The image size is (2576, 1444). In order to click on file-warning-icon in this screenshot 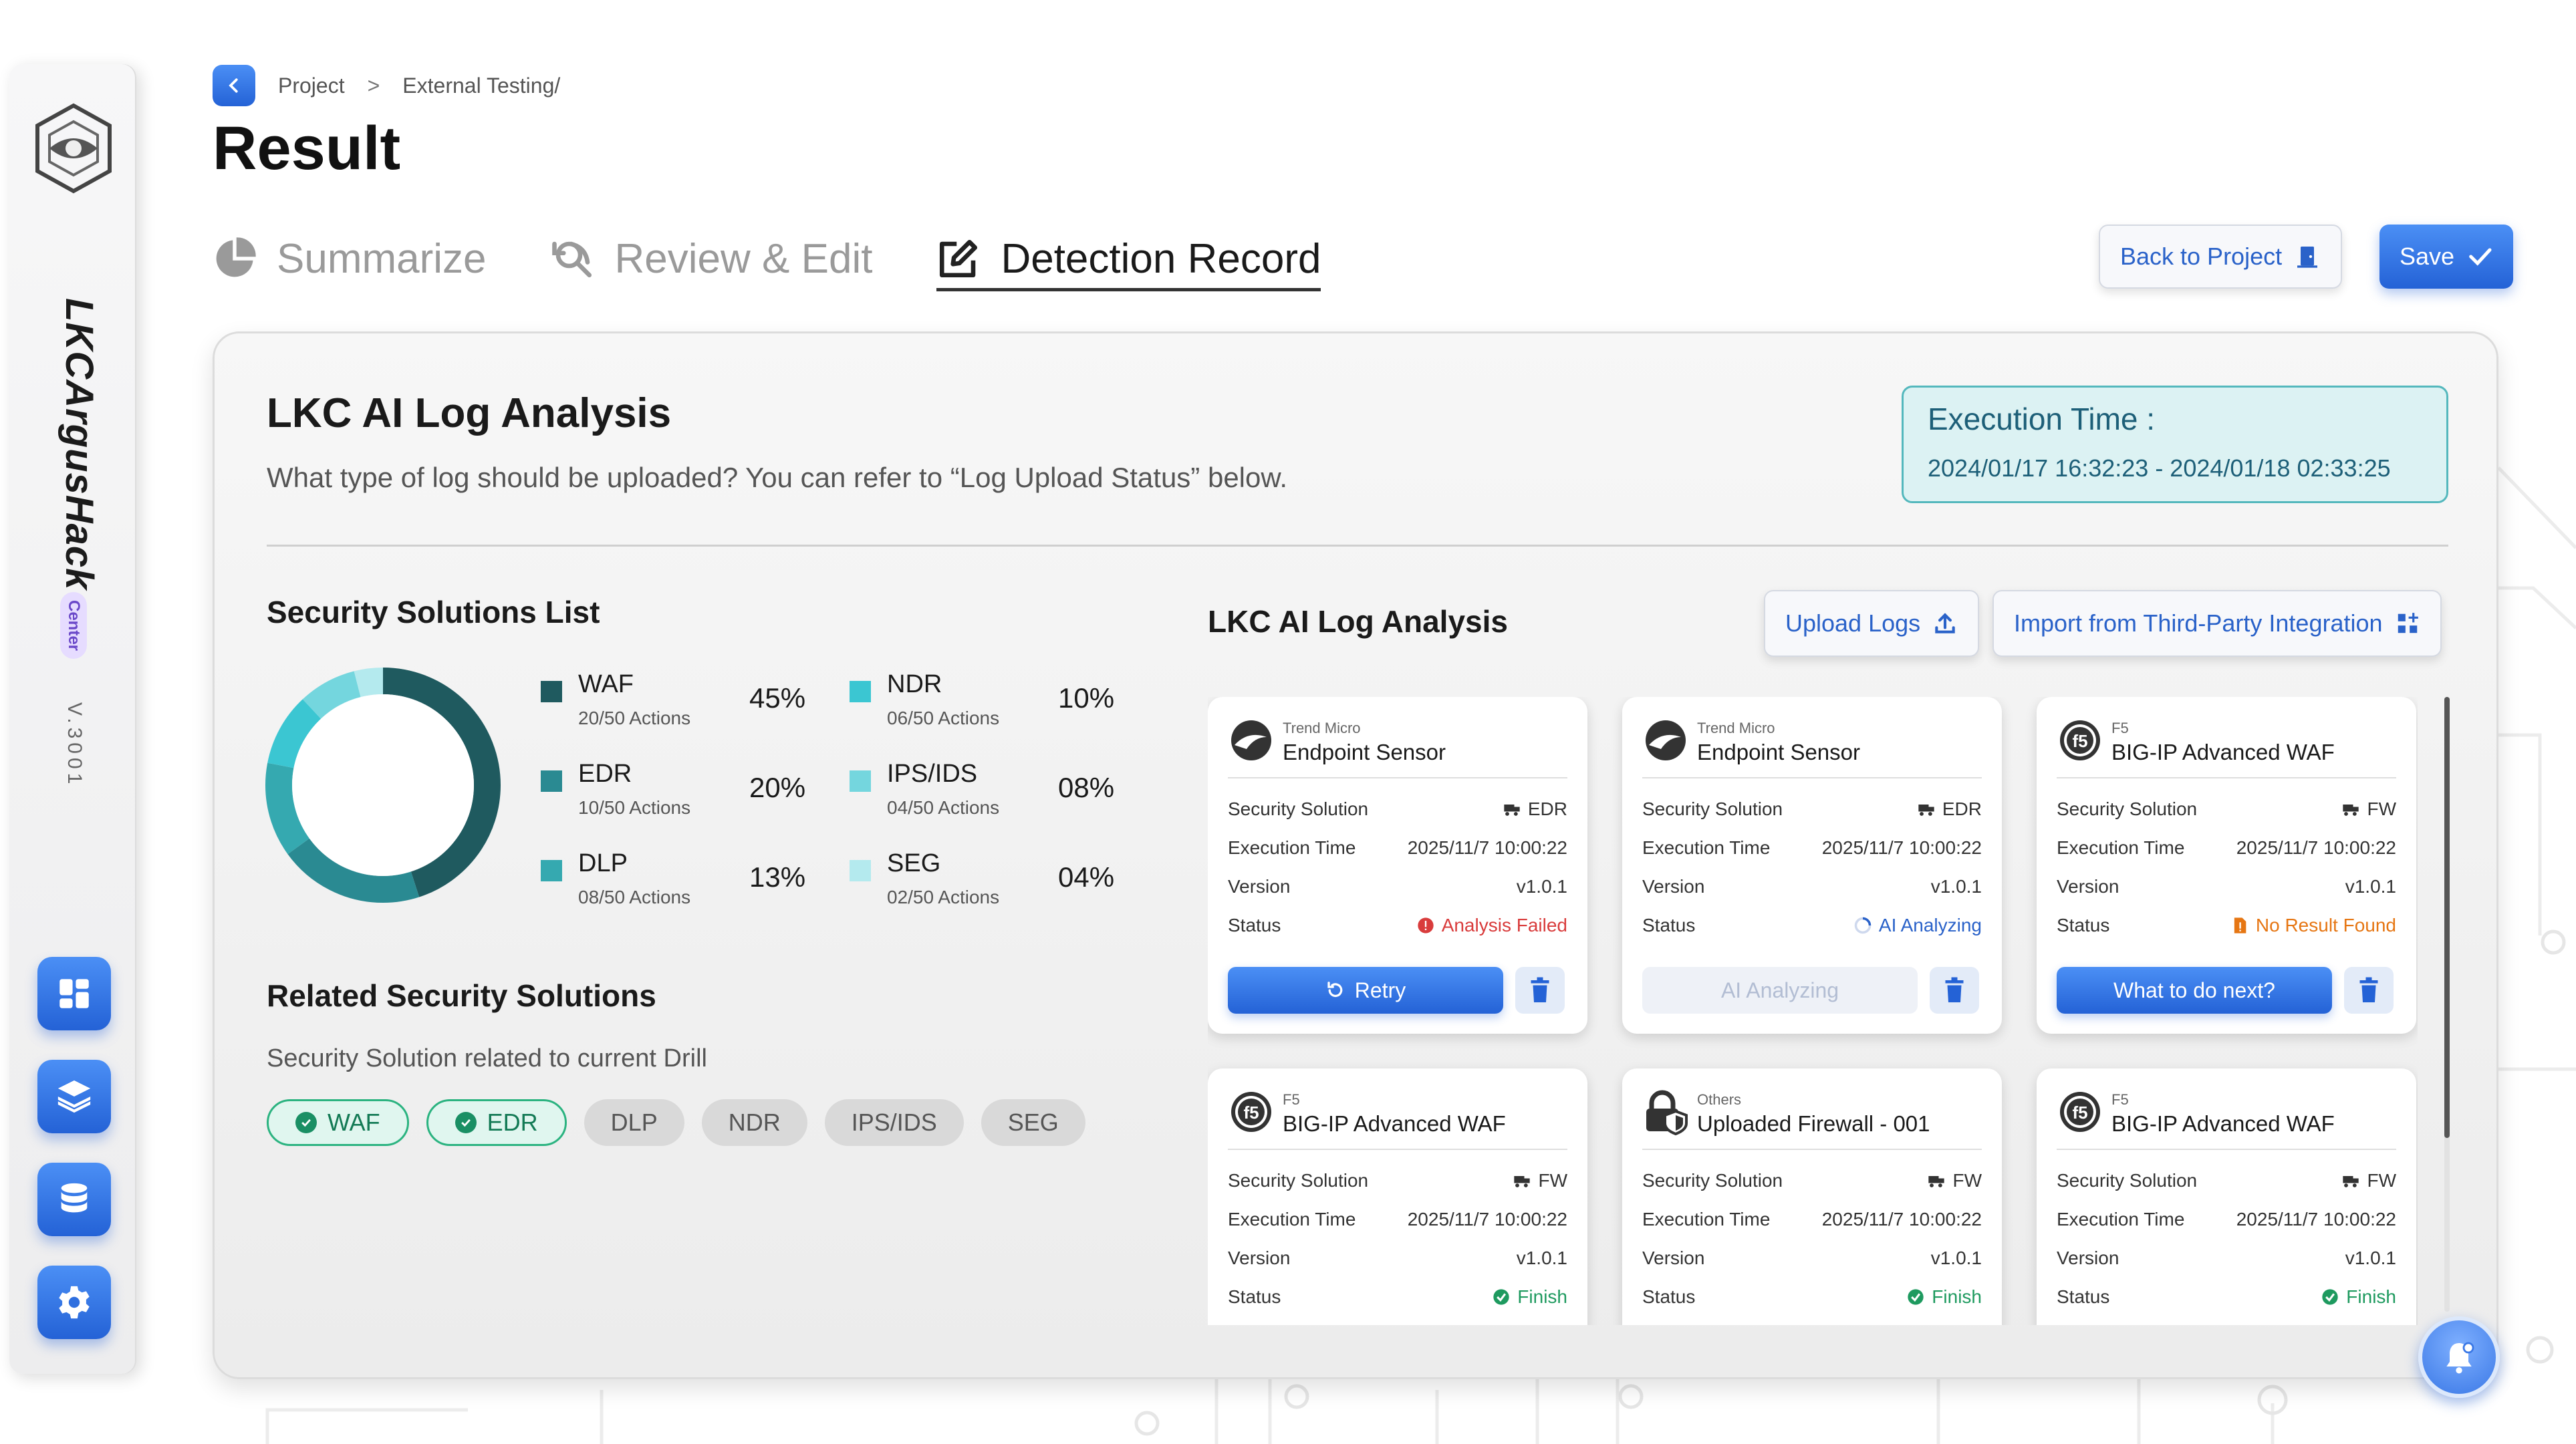, I will do `click(2240, 925)`.